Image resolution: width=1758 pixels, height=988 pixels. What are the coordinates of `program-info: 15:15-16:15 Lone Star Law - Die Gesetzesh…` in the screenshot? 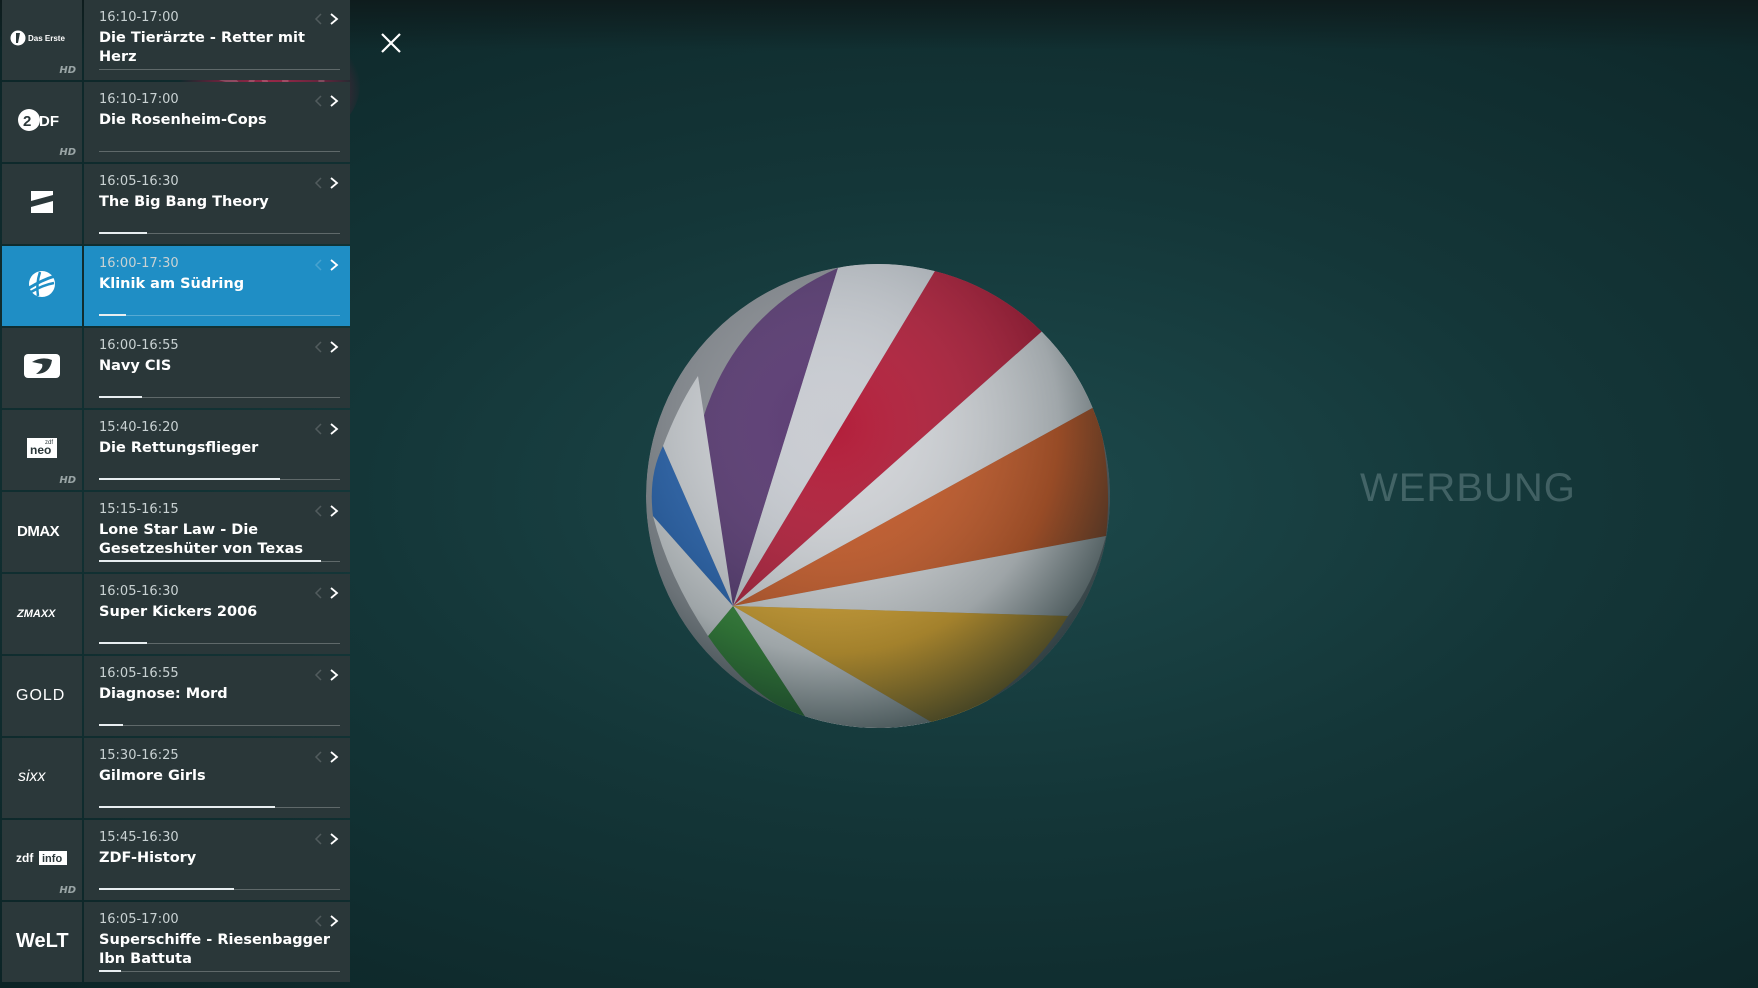 It's located at (217, 532).